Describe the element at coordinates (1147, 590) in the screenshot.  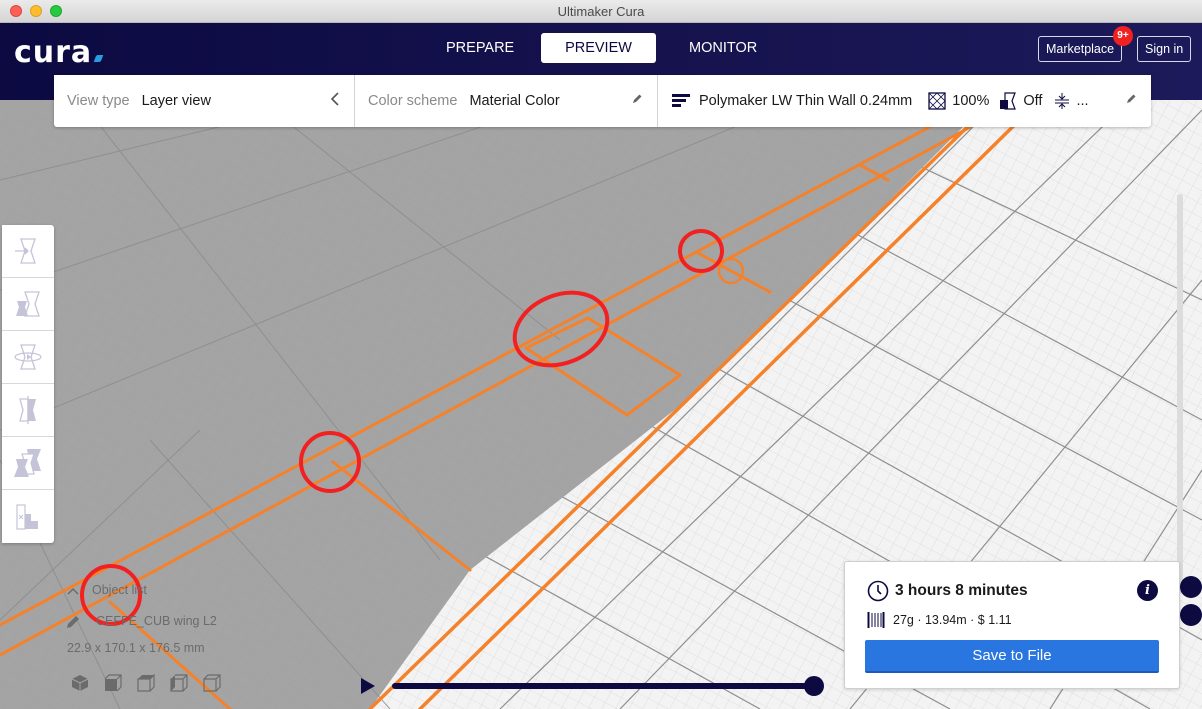
I see `info-icon: i` at that location.